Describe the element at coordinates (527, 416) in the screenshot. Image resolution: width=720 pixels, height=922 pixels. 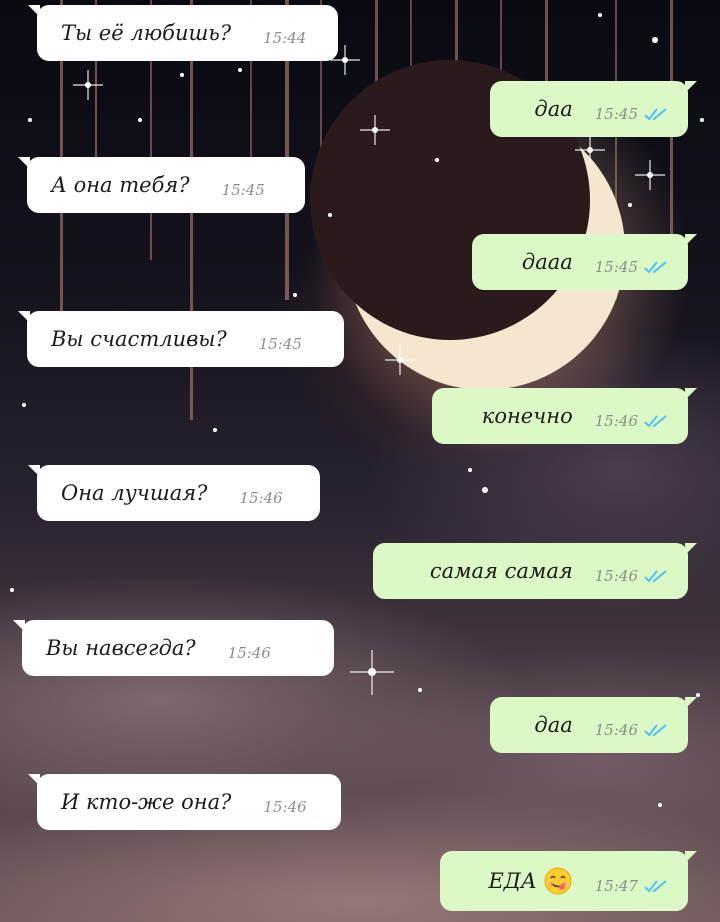
I see `message-text: конечно` at that location.